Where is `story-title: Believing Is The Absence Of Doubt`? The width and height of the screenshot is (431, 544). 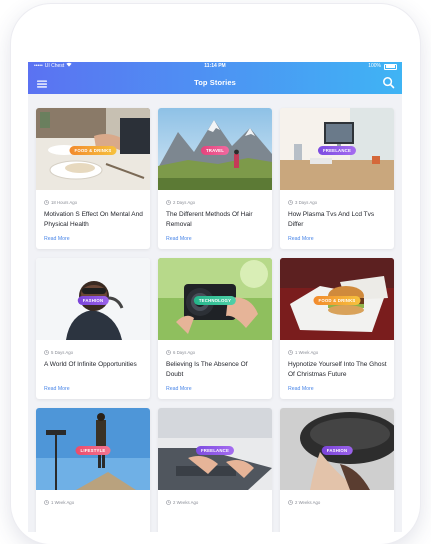
story-title: Believing Is The Absence Of Doubt is located at coordinates (216, 370).